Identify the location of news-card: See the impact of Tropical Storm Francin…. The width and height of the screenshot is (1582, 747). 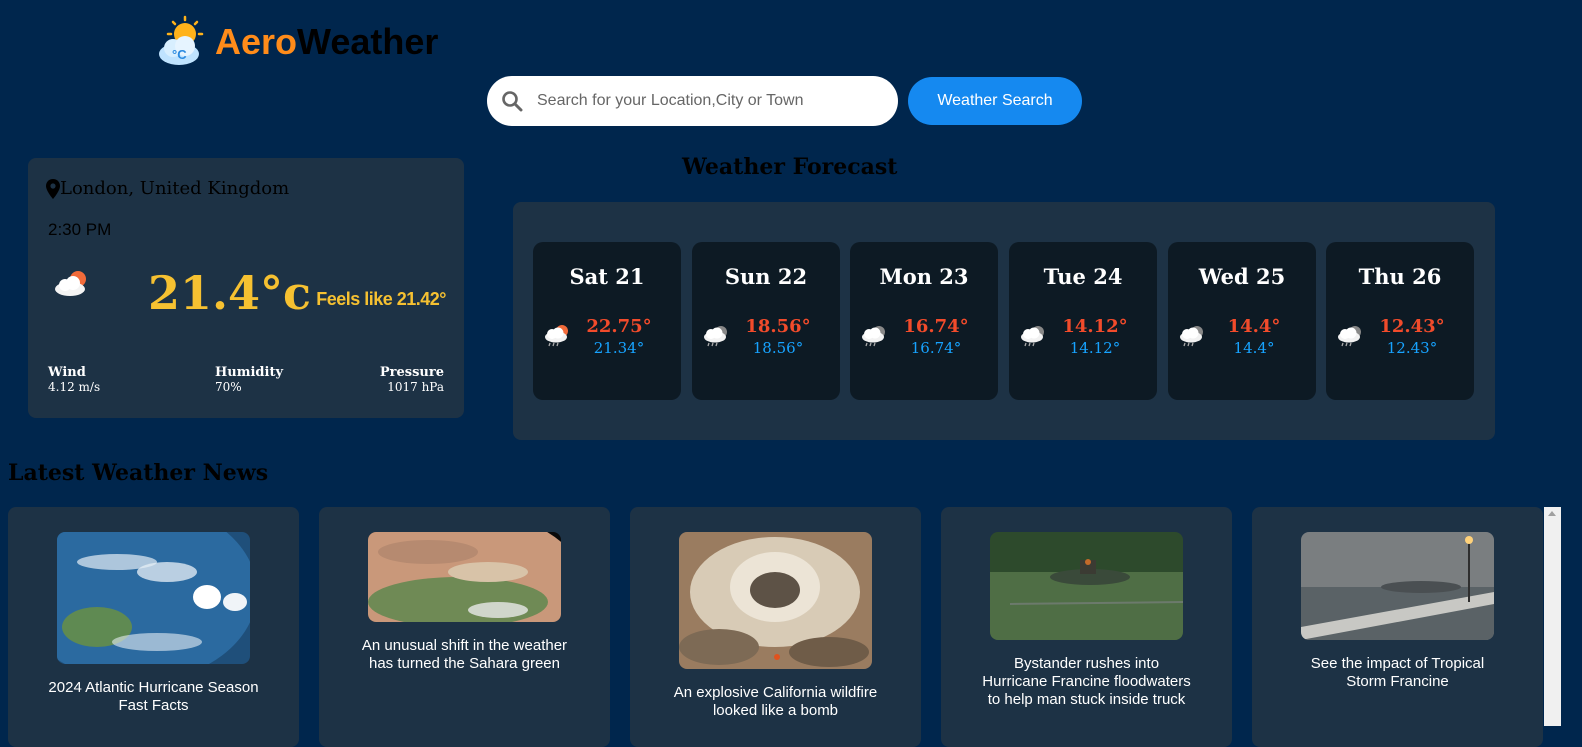
(1397, 627).